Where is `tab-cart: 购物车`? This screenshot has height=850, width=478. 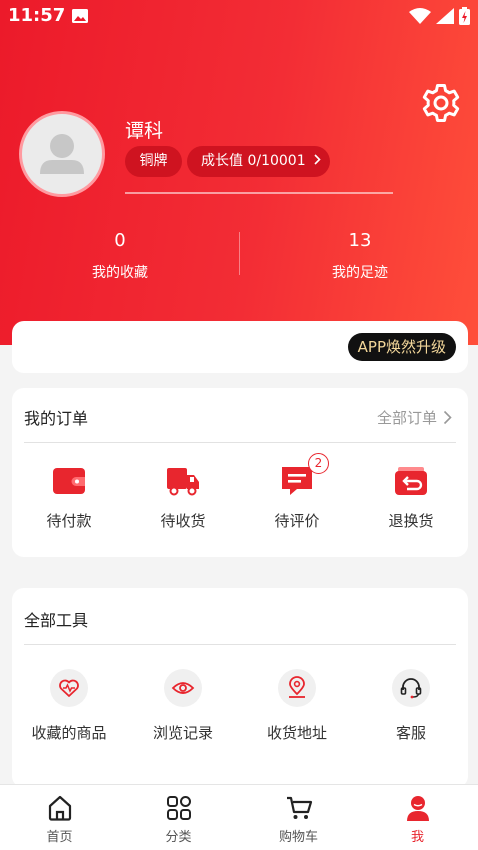
tab-cart: 购物车 is located at coordinates (298, 819).